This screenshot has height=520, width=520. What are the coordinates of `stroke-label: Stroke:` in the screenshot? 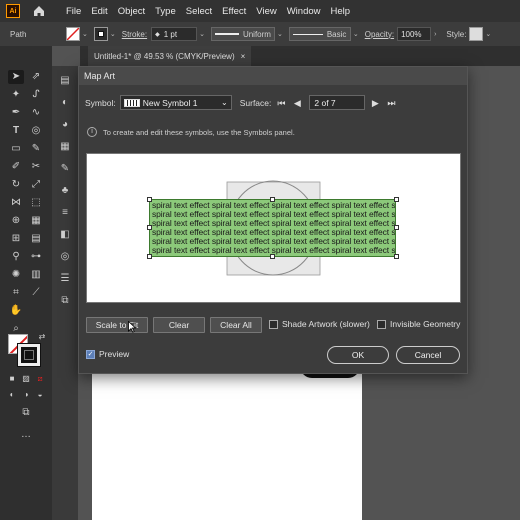 It's located at (134, 34).